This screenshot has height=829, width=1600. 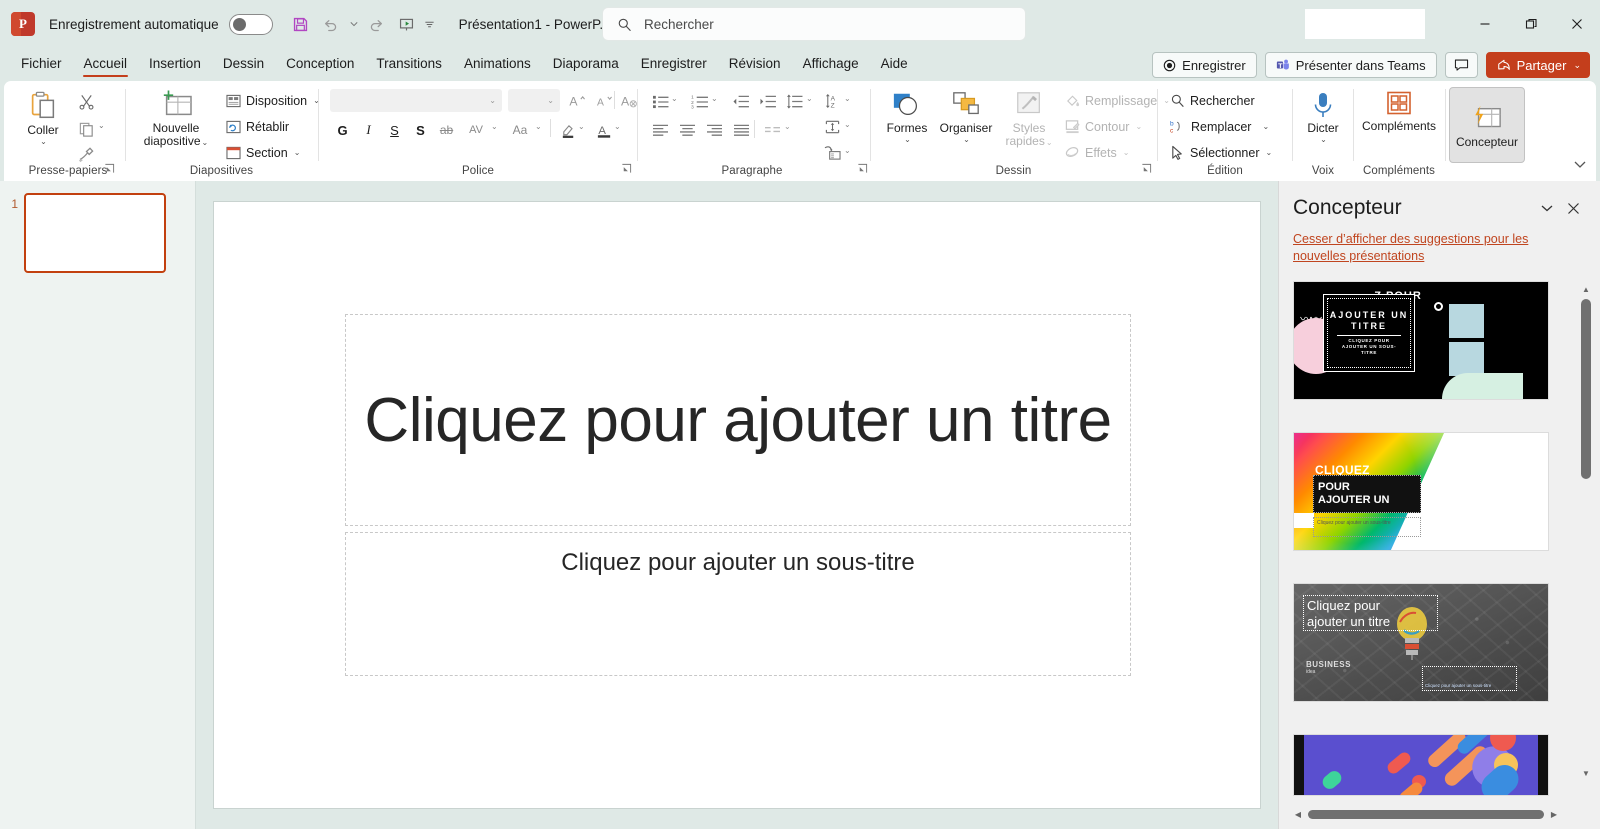 What do you see at coordinates (86, 129) in the screenshot?
I see `copy-icon` at bounding box center [86, 129].